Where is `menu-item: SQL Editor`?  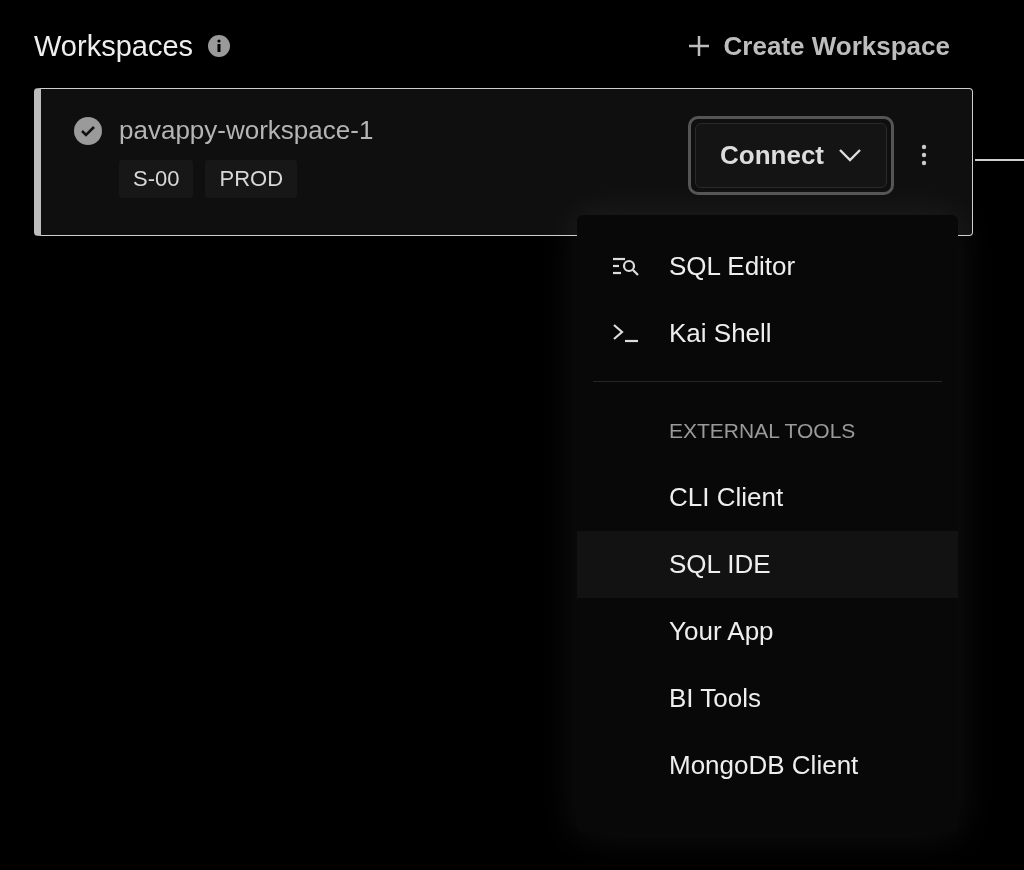 menu-item: SQL Editor is located at coordinates (767, 266).